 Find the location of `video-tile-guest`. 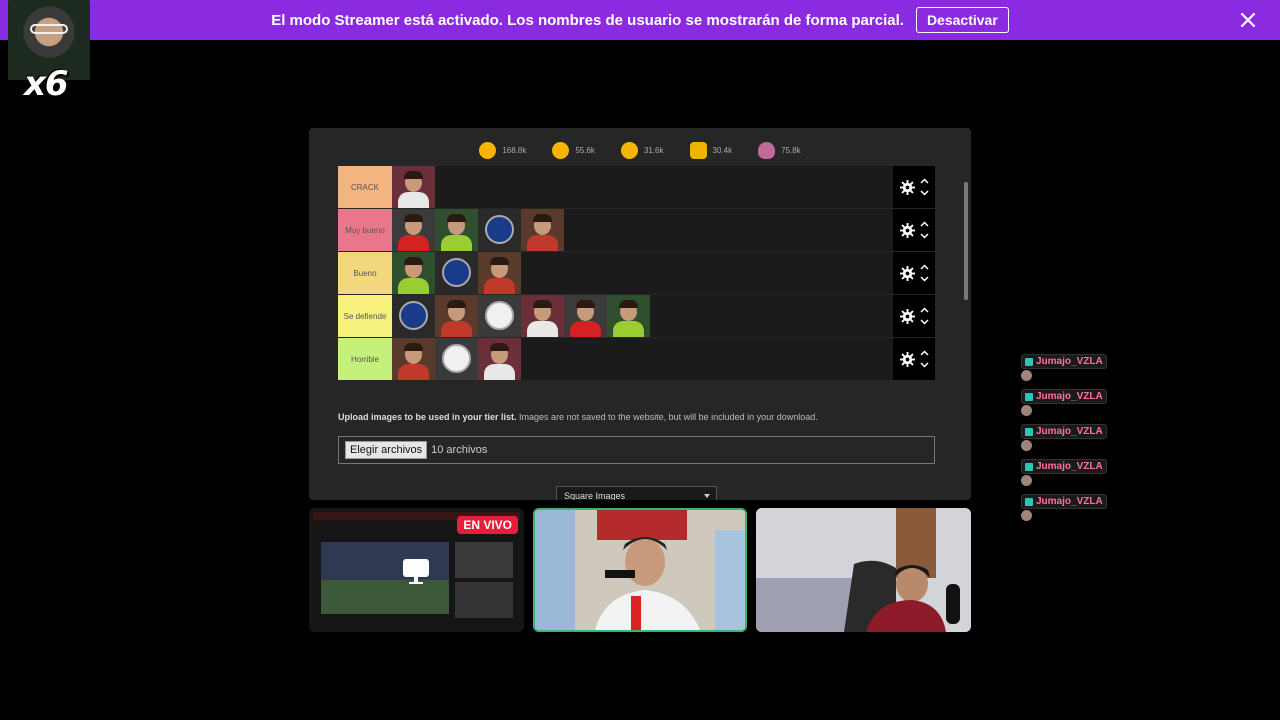

video-tile-guest is located at coordinates (863, 570).